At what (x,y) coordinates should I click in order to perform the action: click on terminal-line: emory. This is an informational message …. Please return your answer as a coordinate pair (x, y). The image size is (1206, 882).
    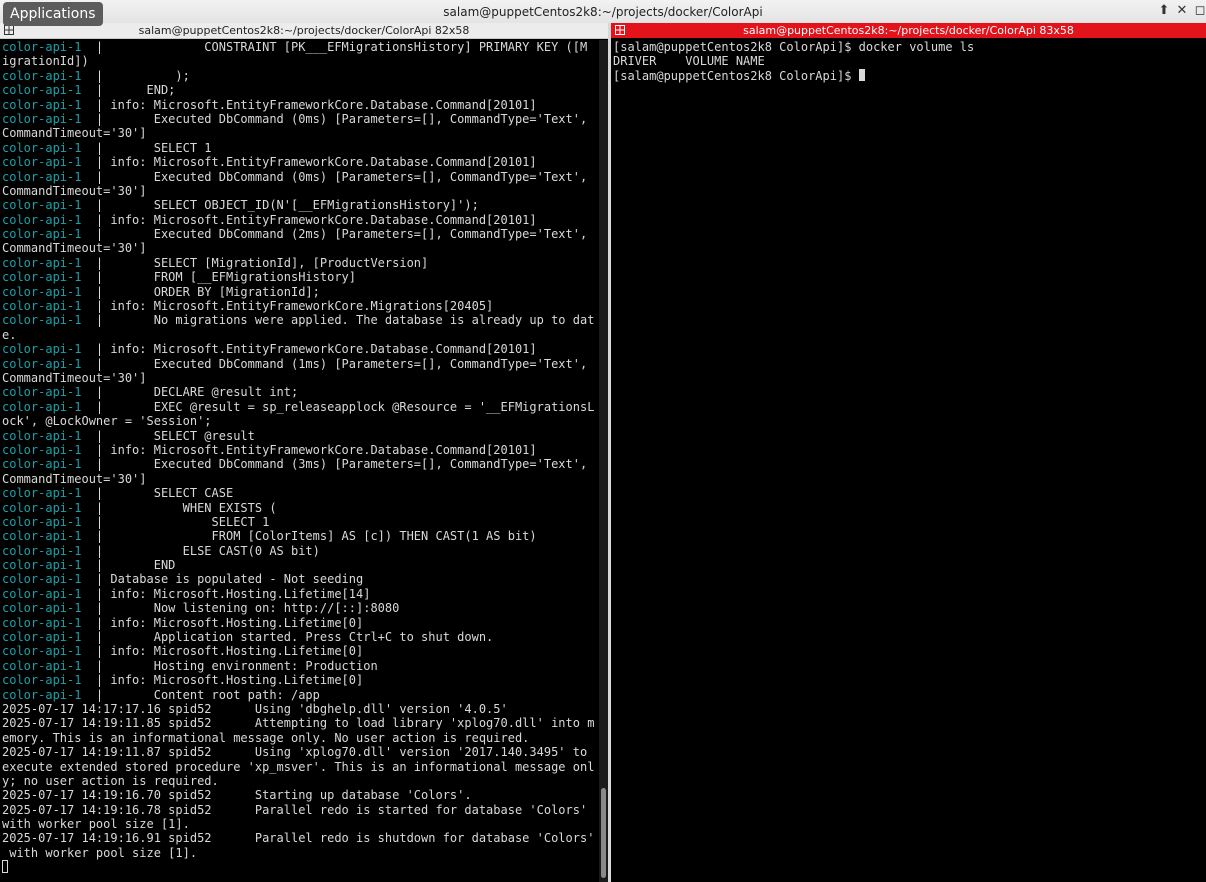
    Looking at the image, I should click on (300, 738).